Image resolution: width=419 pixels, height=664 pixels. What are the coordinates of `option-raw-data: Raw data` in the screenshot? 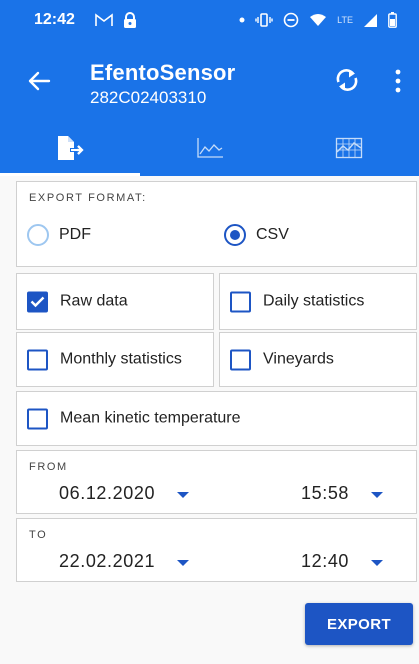 It's located at (115, 301).